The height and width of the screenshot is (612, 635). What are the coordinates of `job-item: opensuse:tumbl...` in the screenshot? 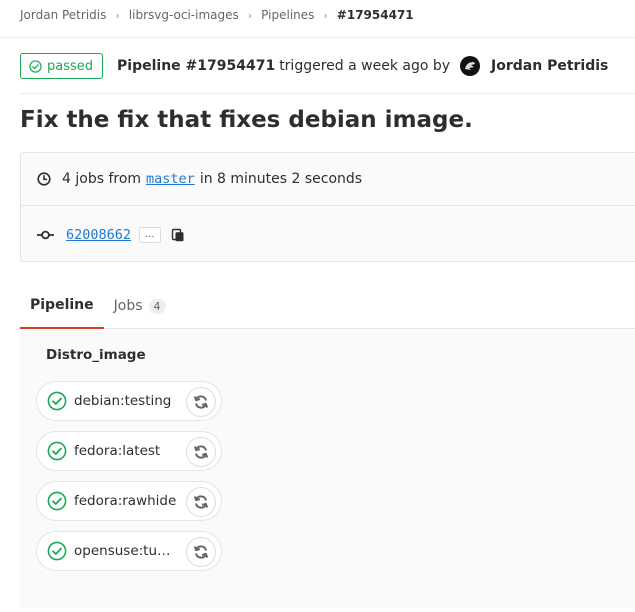 It's located at (129, 551).